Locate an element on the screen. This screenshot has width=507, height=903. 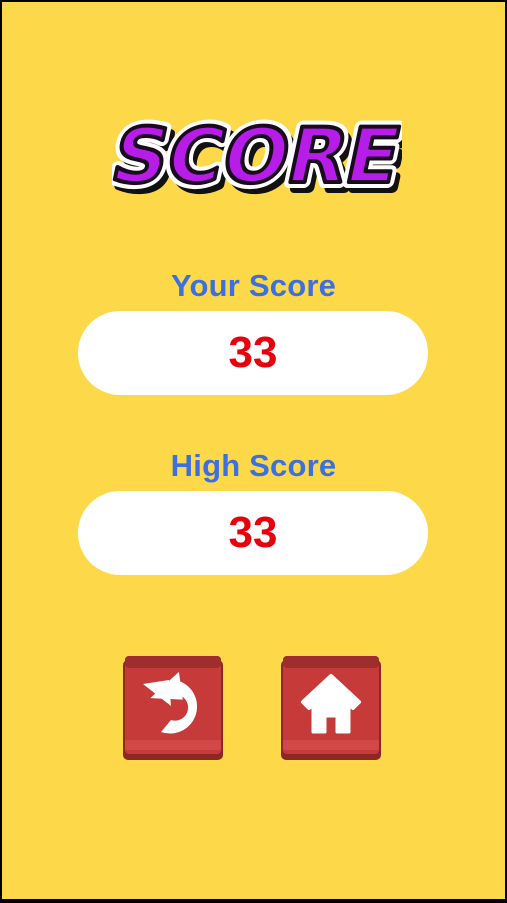
score-title-logo: SCORE SCORE SCORE is located at coordinates (257, 147).